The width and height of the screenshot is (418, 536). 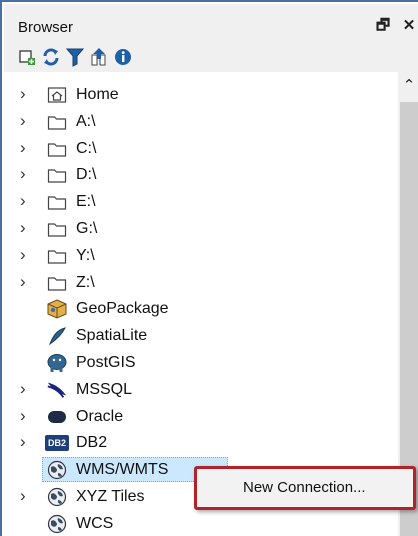 What do you see at coordinates (211, 23) in the screenshot?
I see `panel-title-bar: Browser 🗗 ✕` at bounding box center [211, 23].